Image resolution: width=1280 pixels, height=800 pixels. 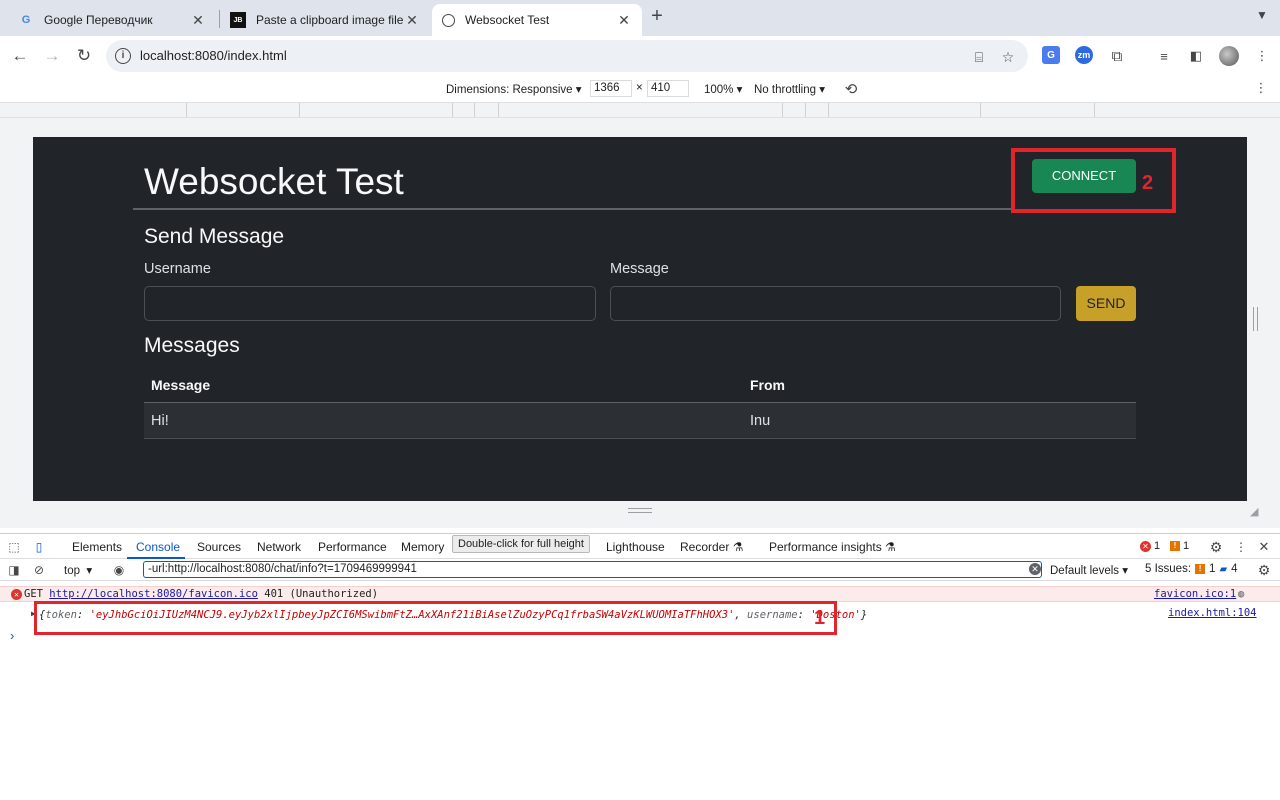 What do you see at coordinates (640, 510) in the screenshot?
I see `viewport-bottom-resize-handle` at bounding box center [640, 510].